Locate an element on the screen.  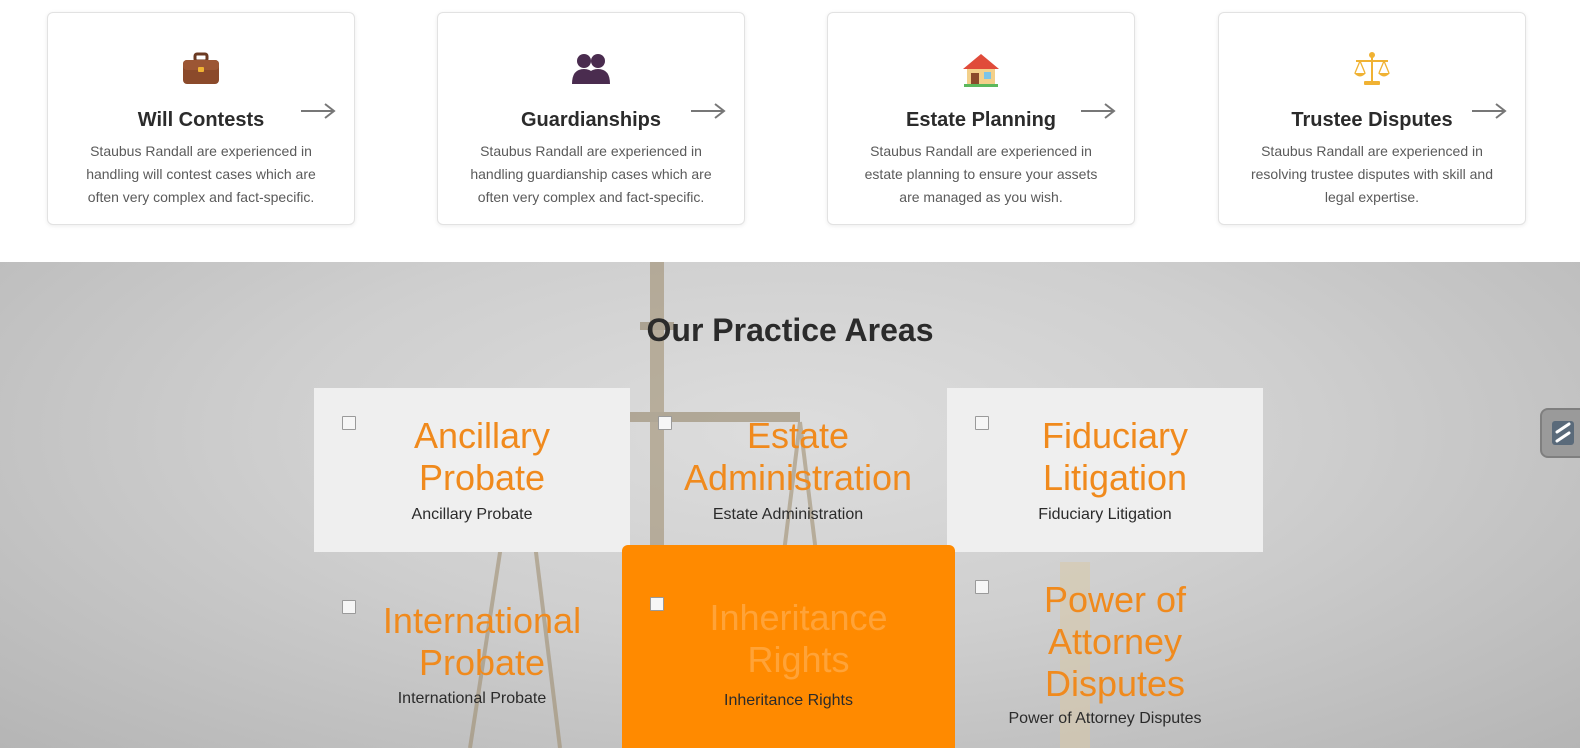
practice-area-label: Estate Administration is located at coordinates (788, 514).